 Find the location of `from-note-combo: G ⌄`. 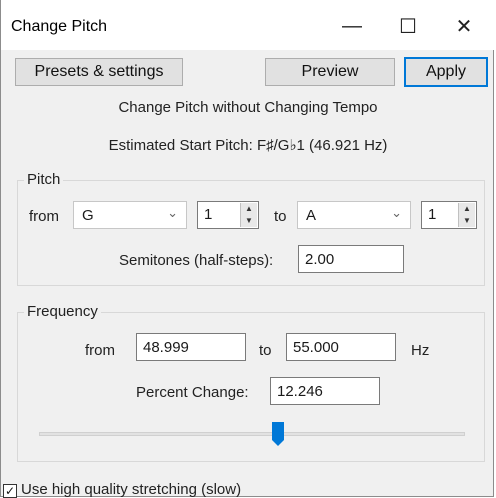

from-note-combo: G ⌄ is located at coordinates (130, 215).